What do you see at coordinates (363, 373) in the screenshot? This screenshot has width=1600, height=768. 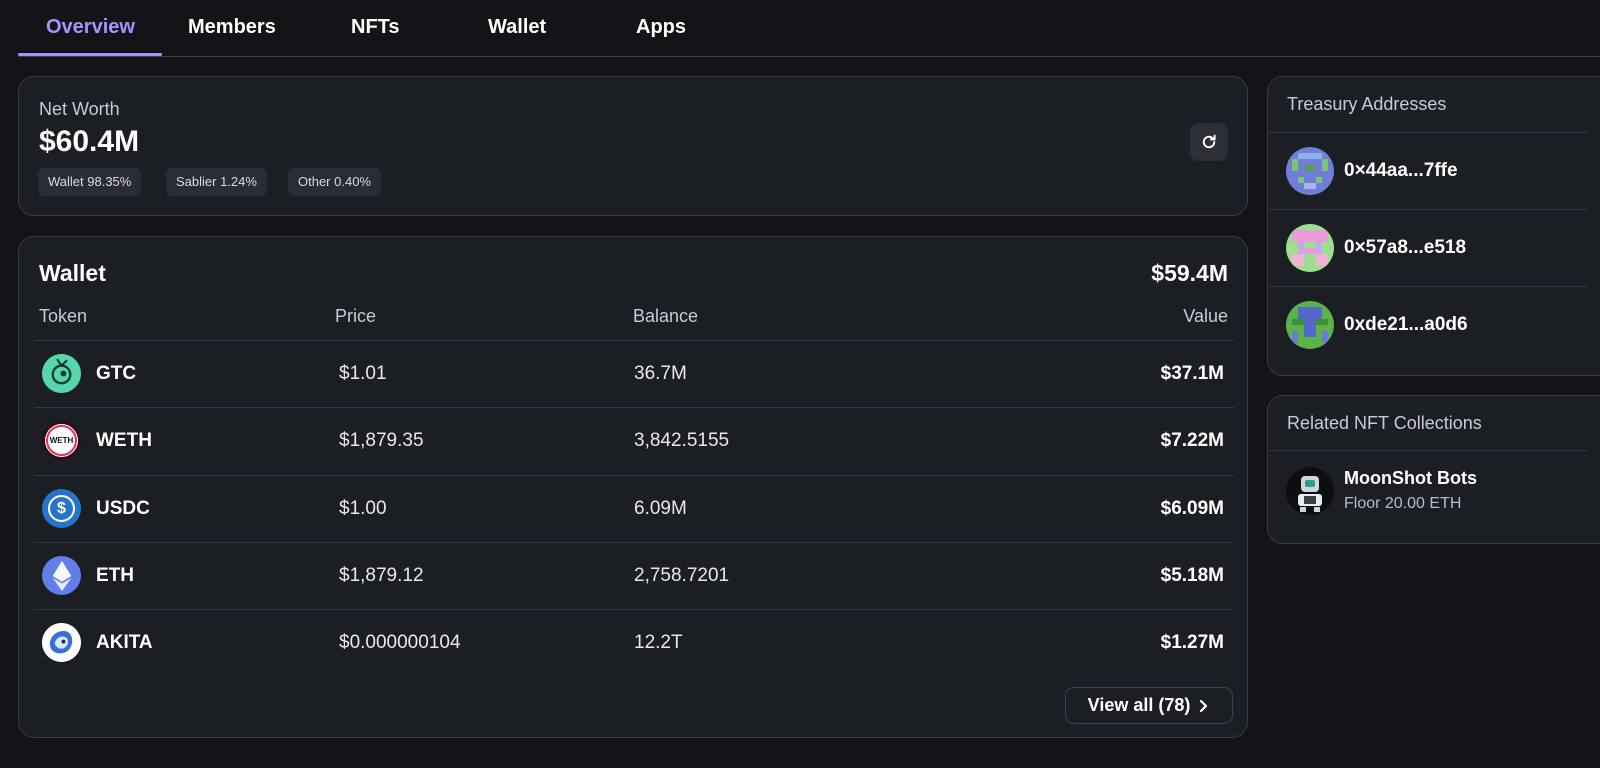 I see `token-price: $1.01` at bounding box center [363, 373].